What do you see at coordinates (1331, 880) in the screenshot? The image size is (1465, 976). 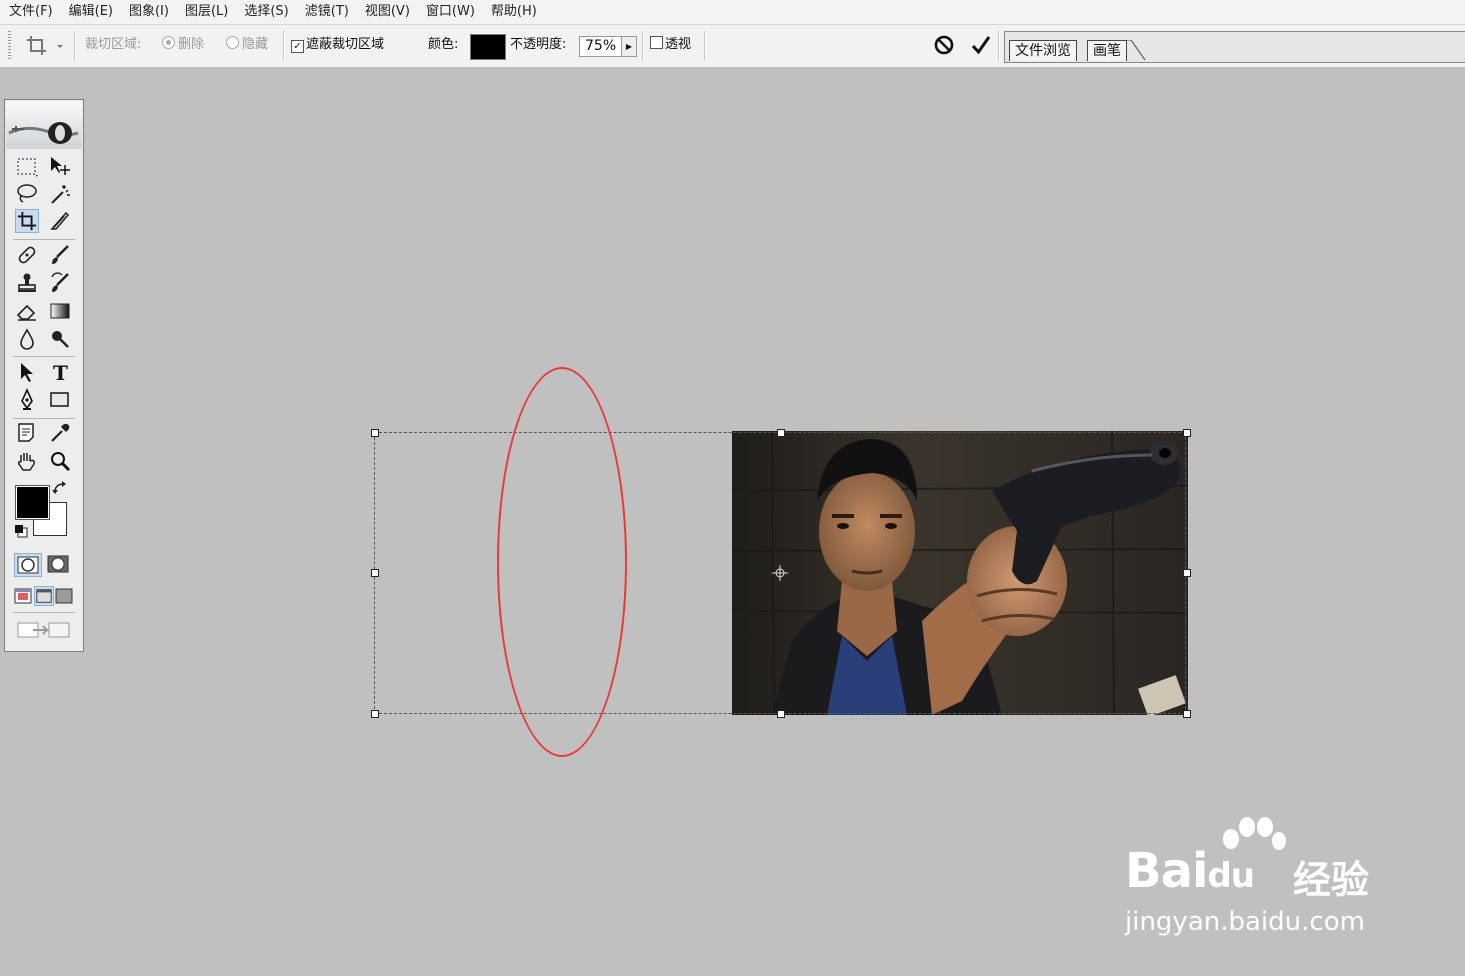 I see `watermark-cn: 经验` at bounding box center [1331, 880].